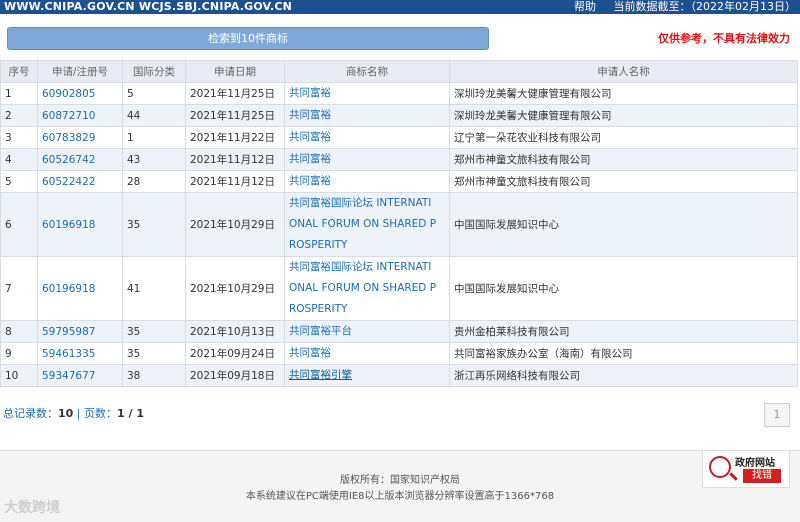 This screenshot has width=800, height=522. I want to click on search-row: 检索到10件商标 仅供参考，不具有法律效力, so click(400, 35).